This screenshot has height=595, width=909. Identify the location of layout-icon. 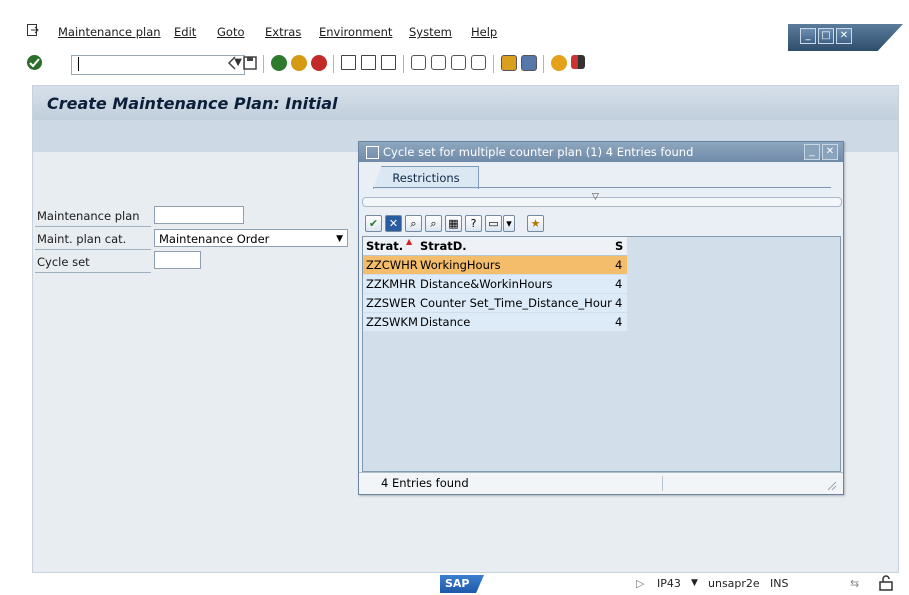
(578, 62).